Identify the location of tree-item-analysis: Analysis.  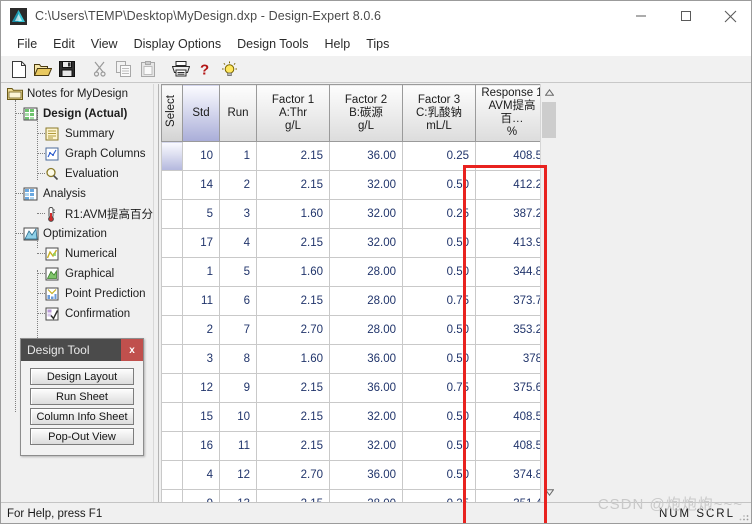
(77, 194).